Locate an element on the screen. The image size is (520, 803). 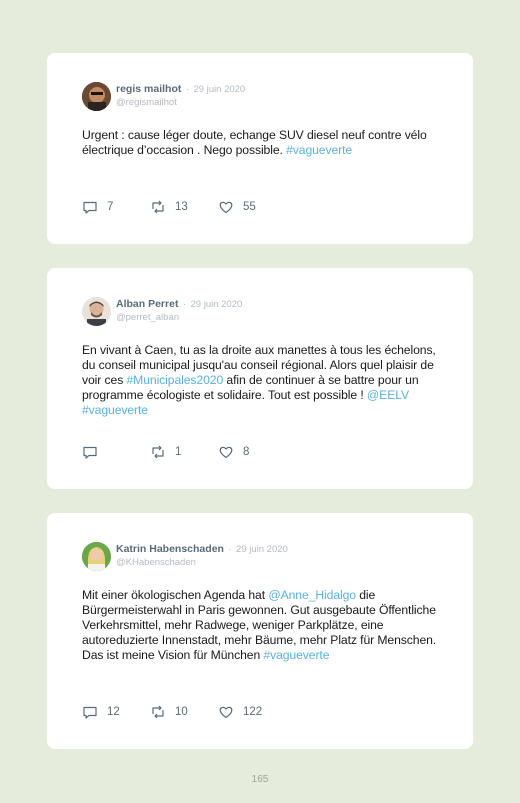
author-handle: @perret_alban is located at coordinates (179, 317).